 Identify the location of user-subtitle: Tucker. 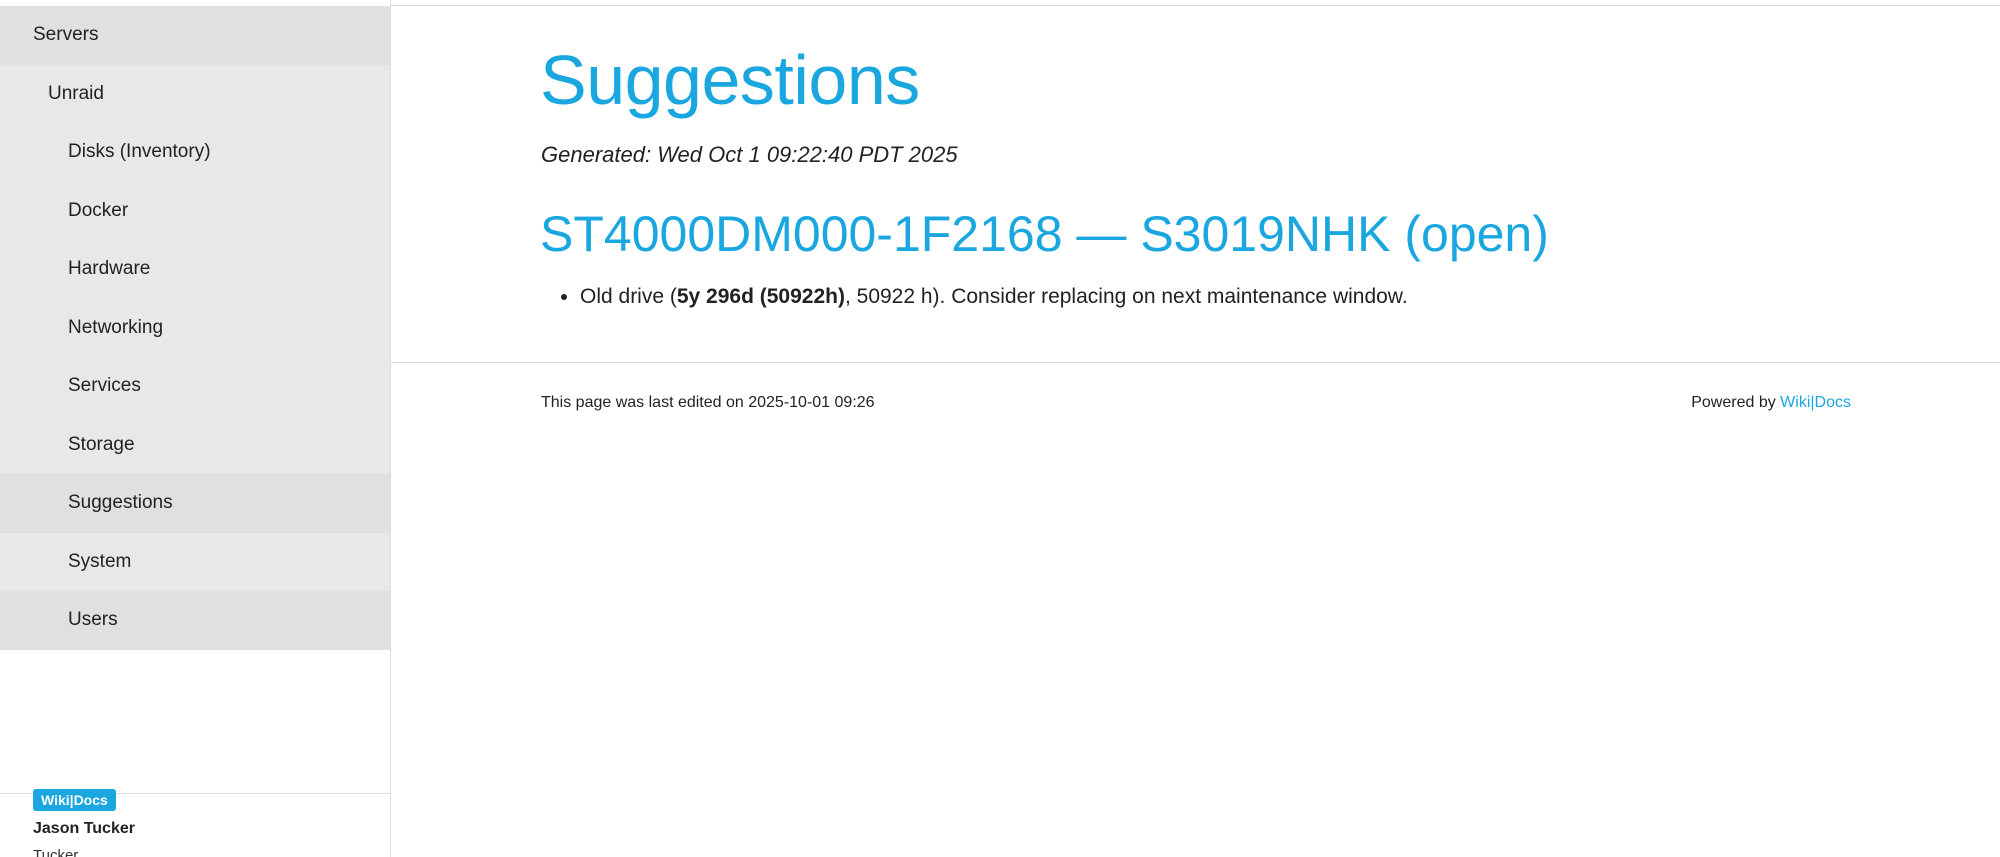
(56, 852).